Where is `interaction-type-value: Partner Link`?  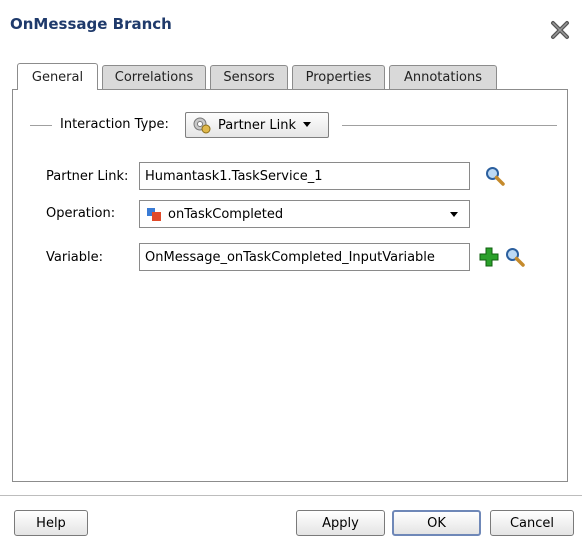
interaction-type-value: Partner Link is located at coordinates (257, 125).